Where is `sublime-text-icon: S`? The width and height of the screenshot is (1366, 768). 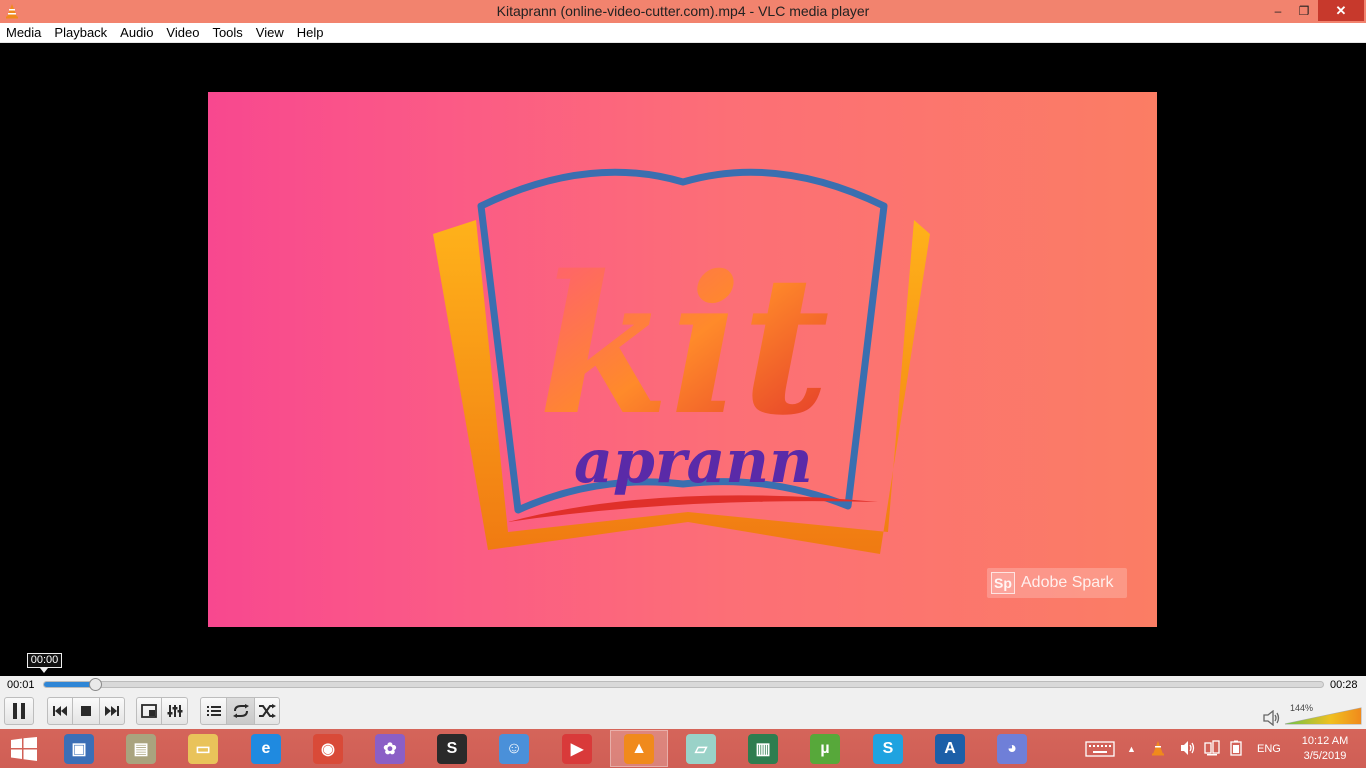
sublime-text-icon: S is located at coordinates (452, 748).